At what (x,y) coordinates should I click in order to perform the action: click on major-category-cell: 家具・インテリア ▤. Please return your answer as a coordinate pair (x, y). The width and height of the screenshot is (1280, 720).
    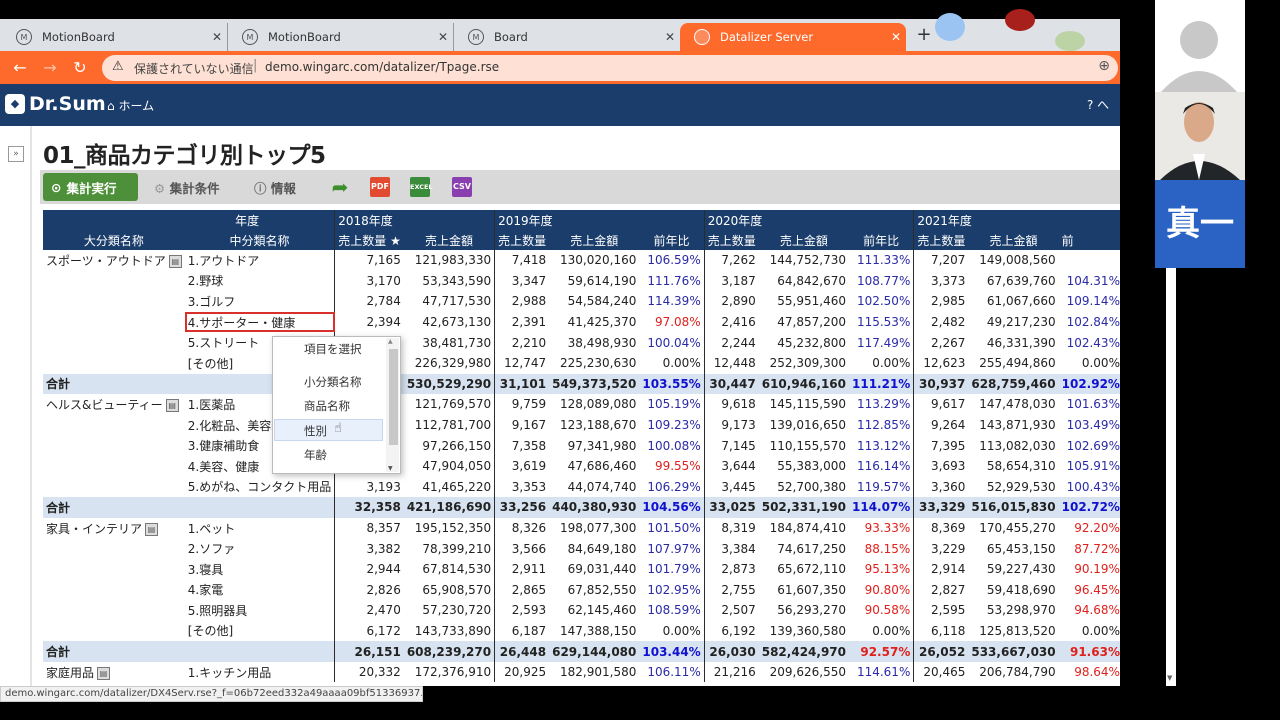
    Looking at the image, I should click on (114, 528).